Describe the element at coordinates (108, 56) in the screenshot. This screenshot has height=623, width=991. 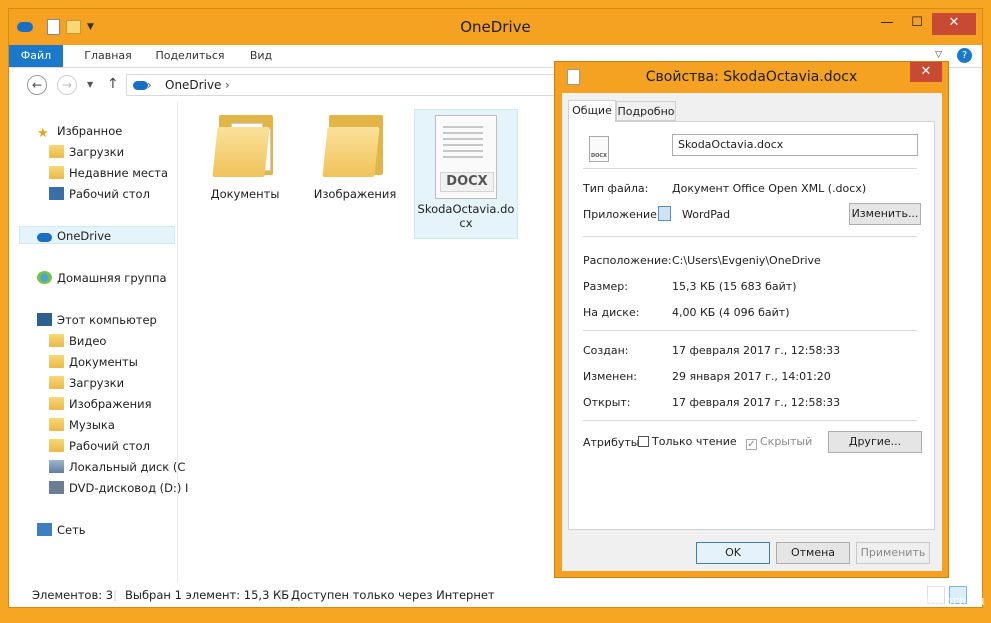
I see `tab-home: Главная` at that location.